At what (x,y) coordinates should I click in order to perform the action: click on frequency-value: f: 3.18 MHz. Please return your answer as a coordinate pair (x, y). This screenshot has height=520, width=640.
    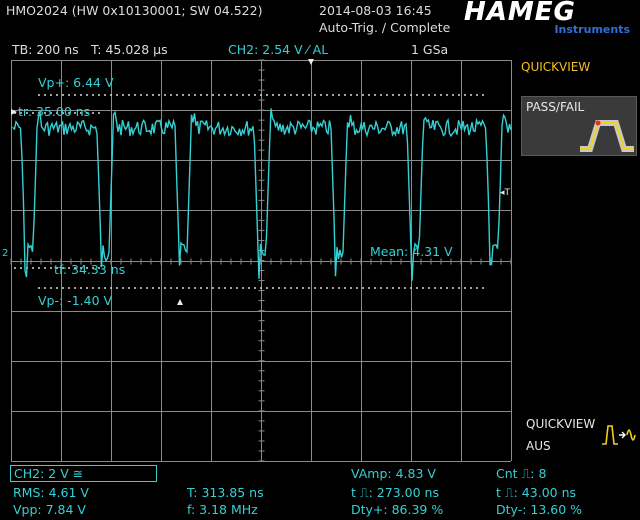
    Looking at the image, I should click on (222, 509).